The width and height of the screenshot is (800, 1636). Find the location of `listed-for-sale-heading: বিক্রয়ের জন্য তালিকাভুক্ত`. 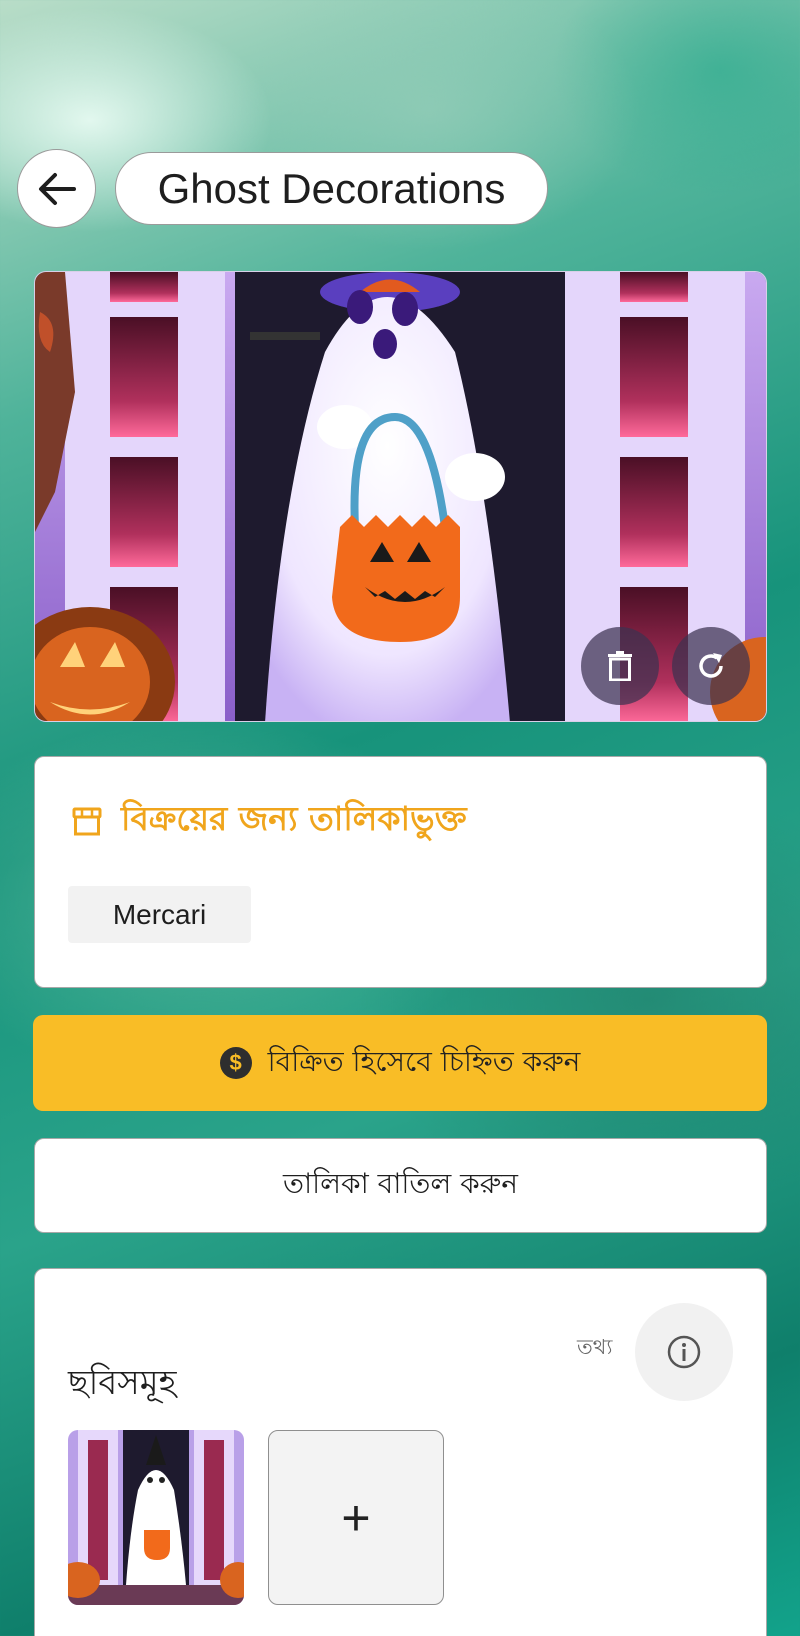

listed-for-sale-heading: বিক্রয়ের জন্য তালিকাভুক্ত is located at coordinates (269, 821).